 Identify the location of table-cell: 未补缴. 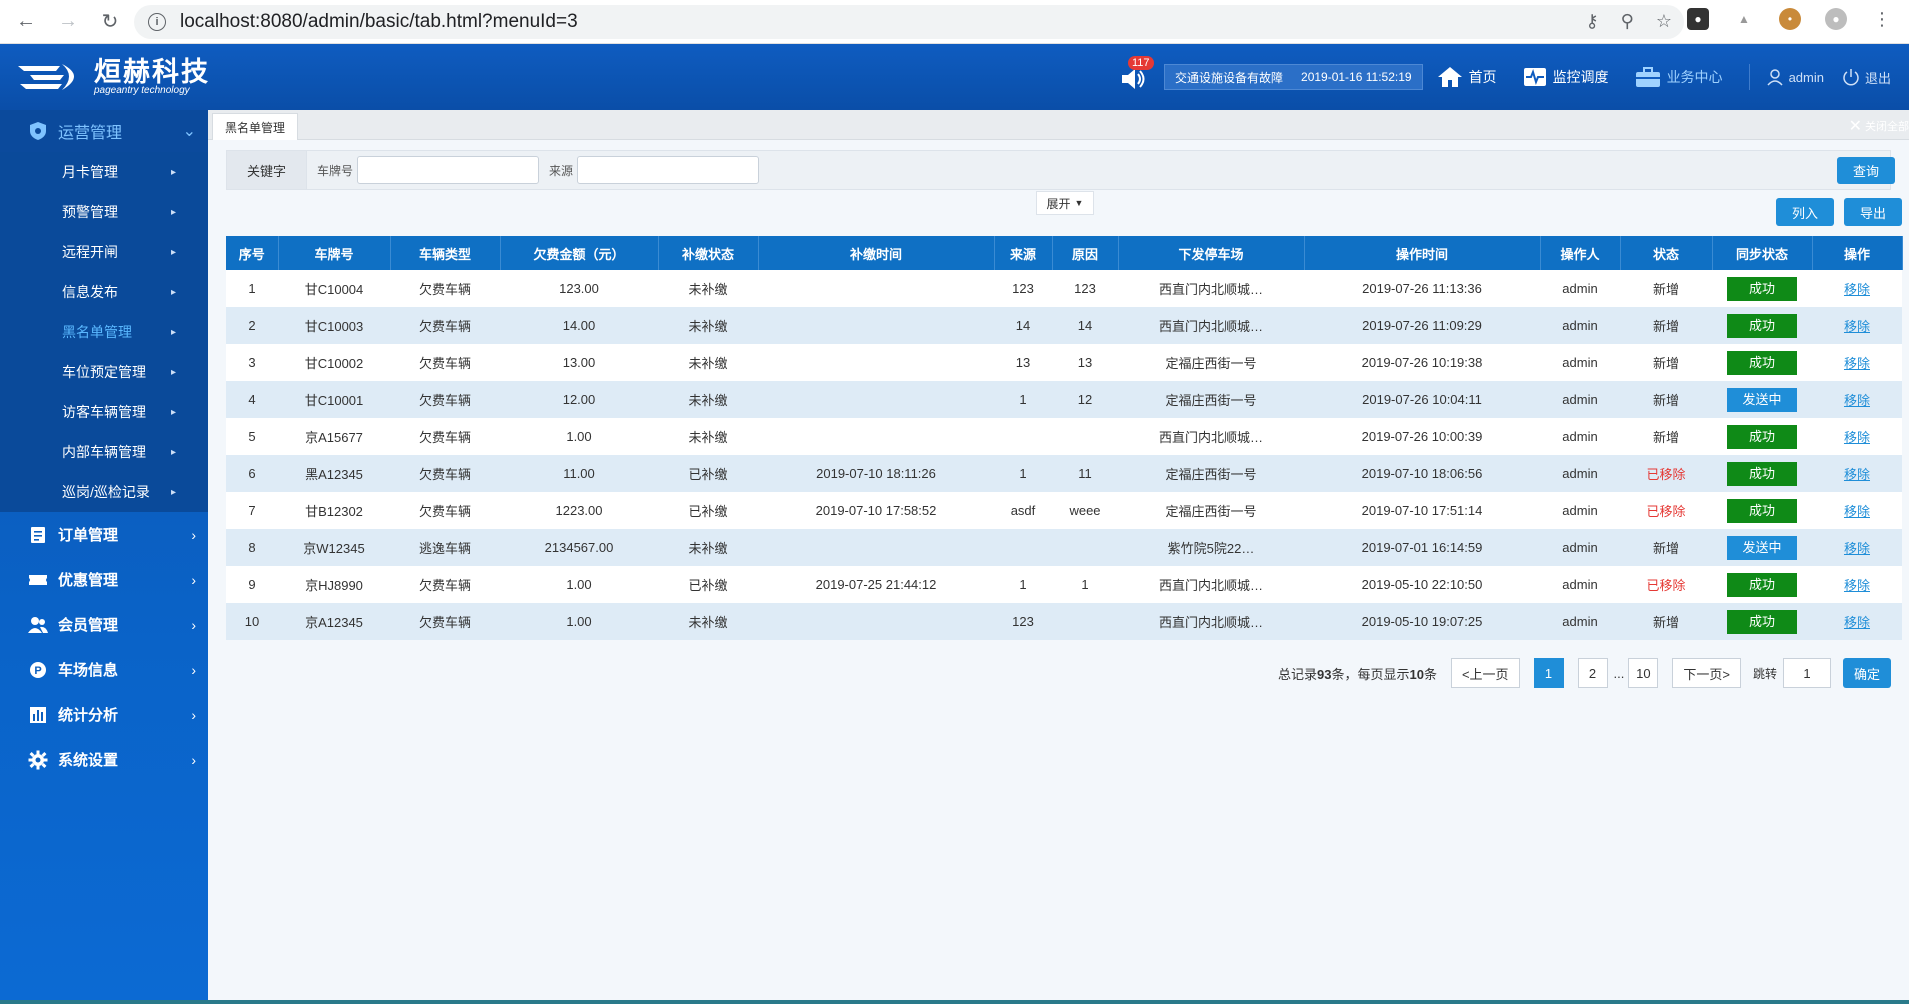
(708, 400).